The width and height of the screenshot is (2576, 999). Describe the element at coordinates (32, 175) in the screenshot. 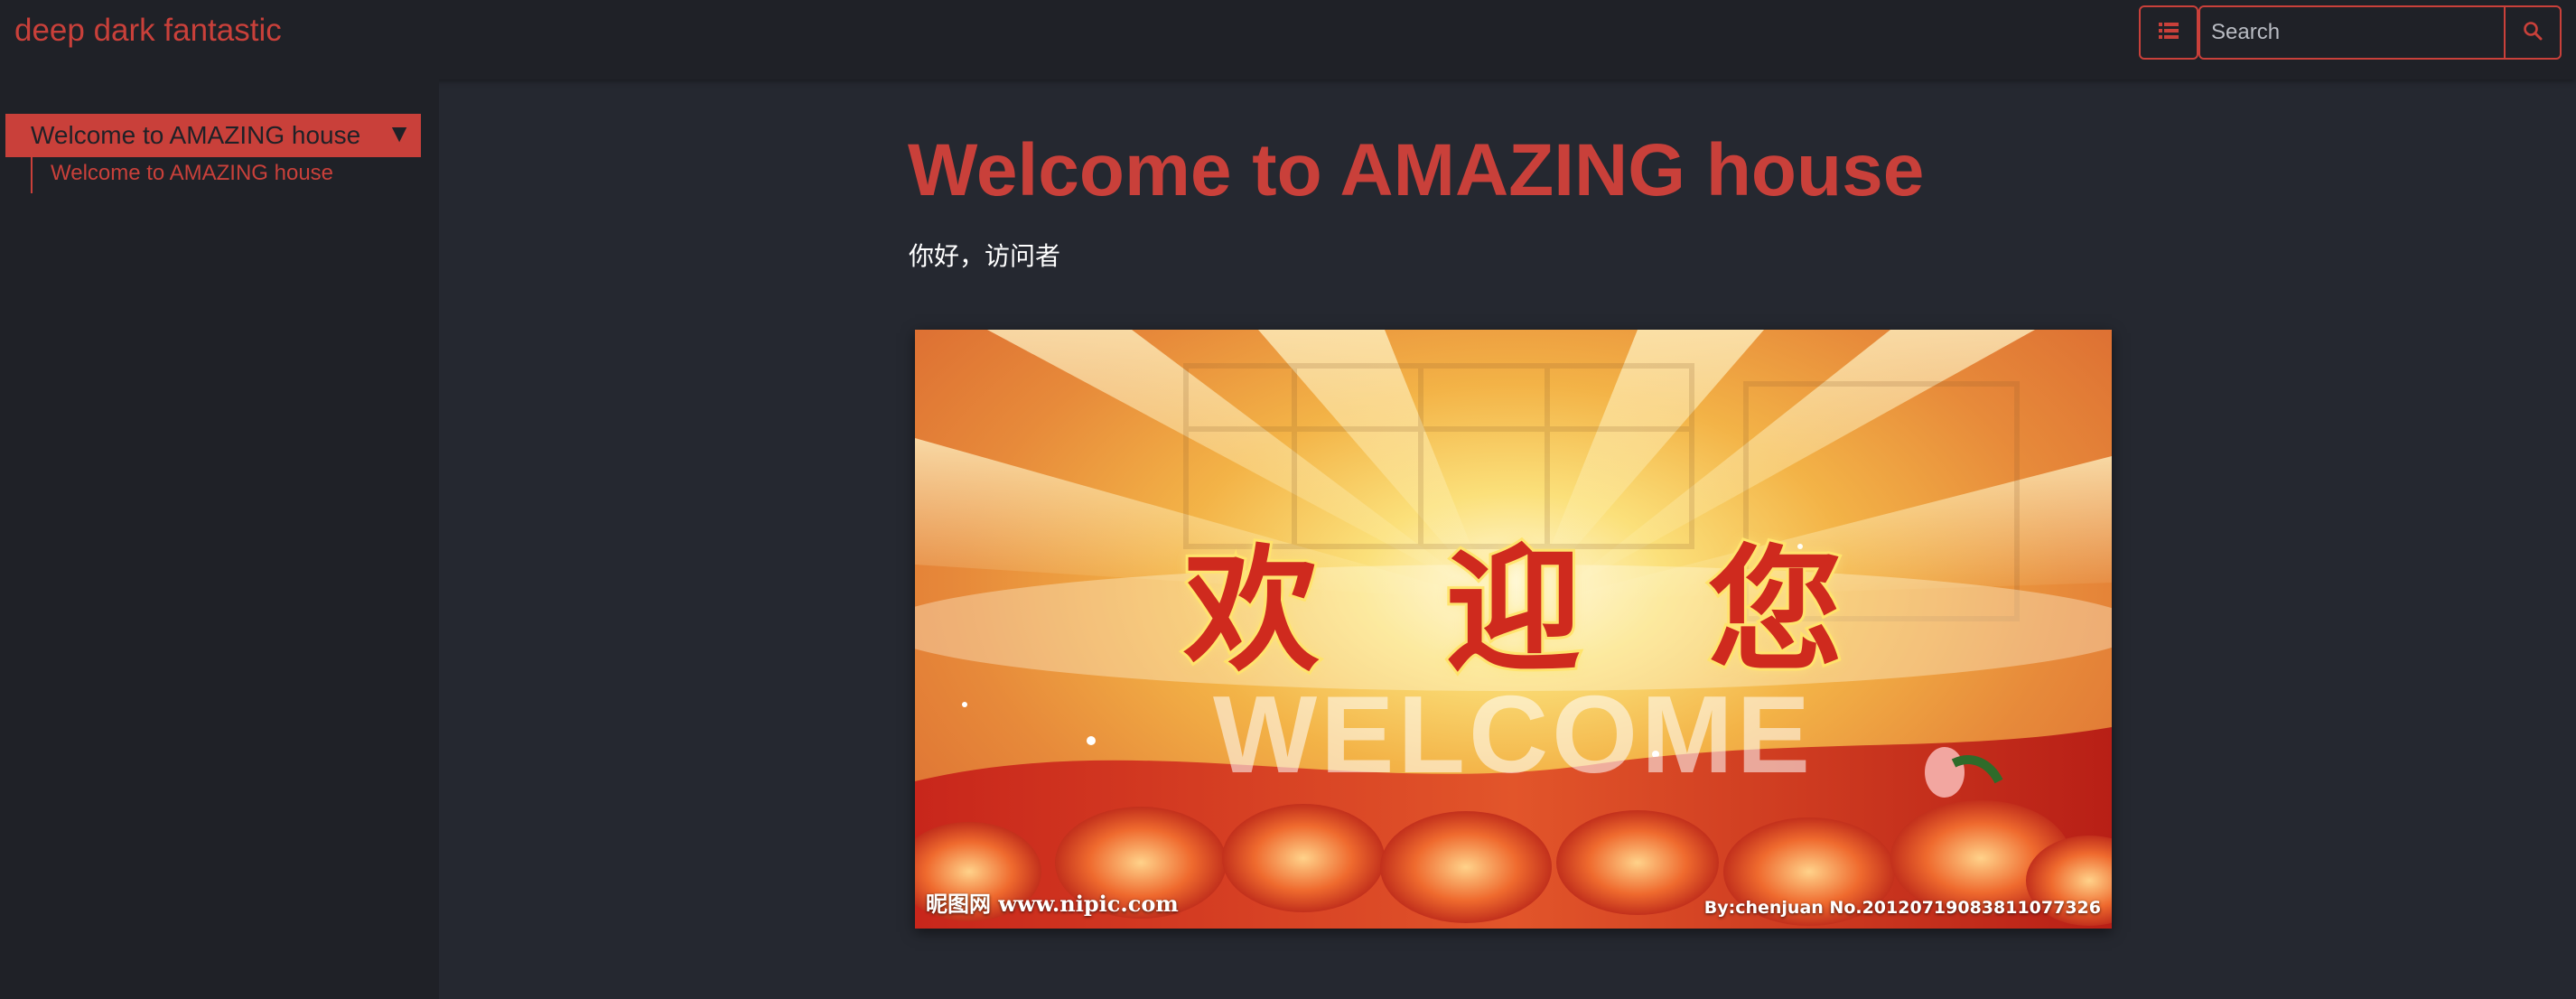

I see `tree-indent-line` at that location.